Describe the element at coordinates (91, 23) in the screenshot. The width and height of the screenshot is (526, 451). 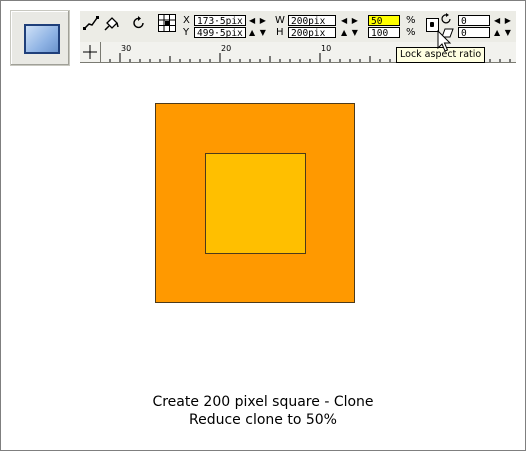
I see `shape-editor-icon` at that location.